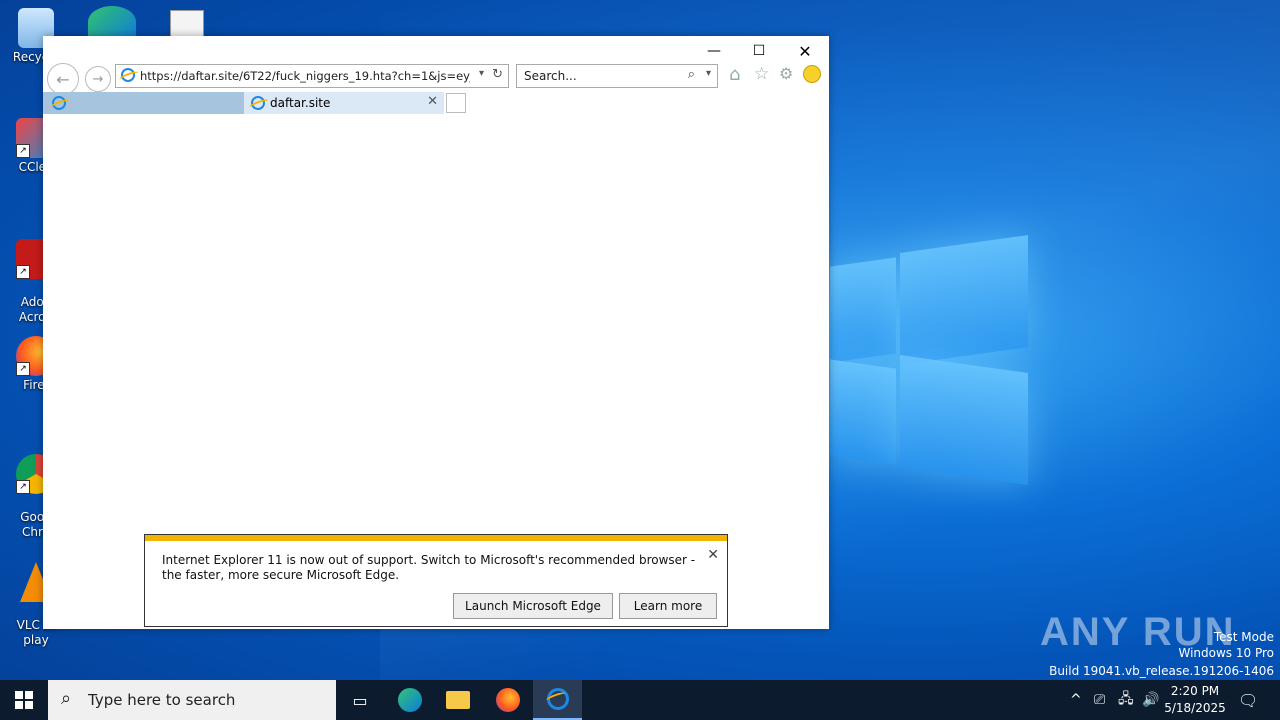  Describe the element at coordinates (786, 73) in the screenshot. I see `settings-gear-icon: ⚙` at that location.